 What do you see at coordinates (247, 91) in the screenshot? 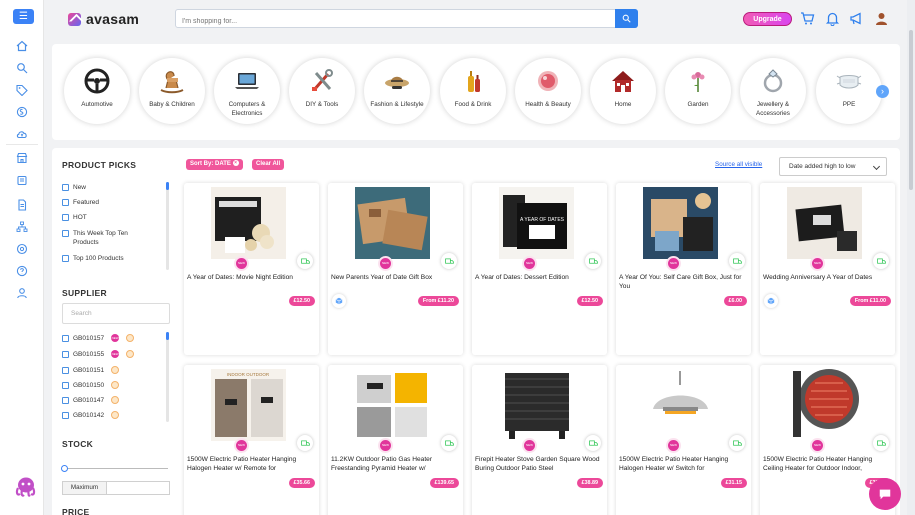
I see `category-computers-electronics: Computers & Electronics` at bounding box center [247, 91].